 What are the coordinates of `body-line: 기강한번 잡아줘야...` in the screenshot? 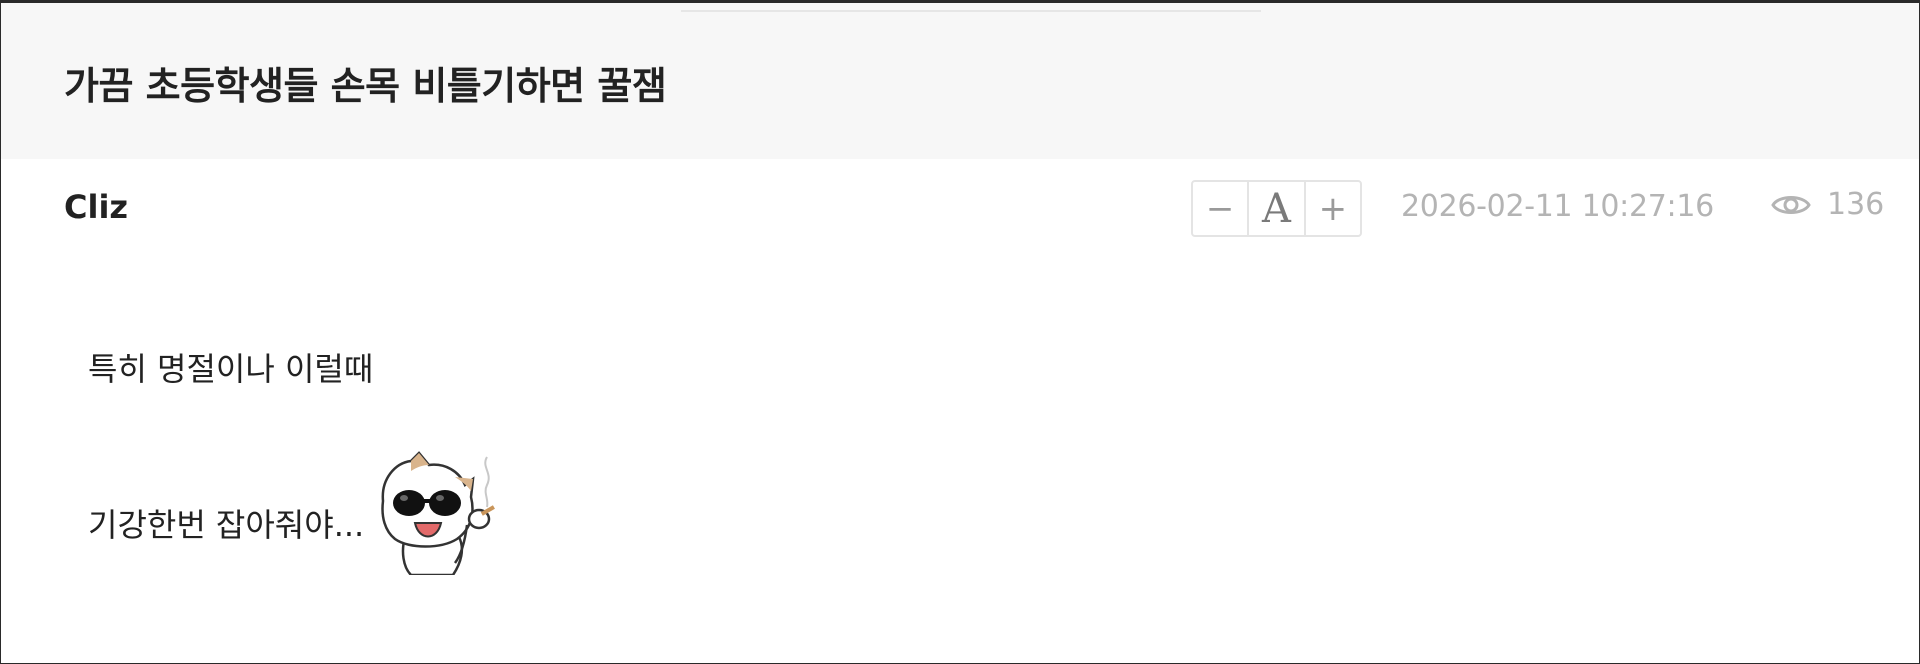 It's located at (226, 525).